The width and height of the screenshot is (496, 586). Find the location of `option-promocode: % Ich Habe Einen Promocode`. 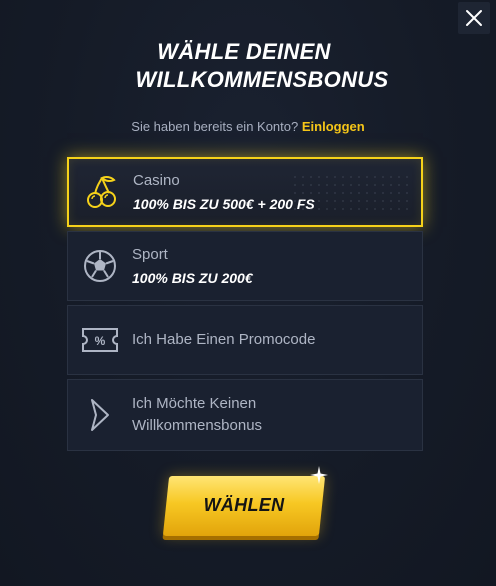

option-promocode: % Ich Habe Einen Promocode is located at coordinates (245, 340).